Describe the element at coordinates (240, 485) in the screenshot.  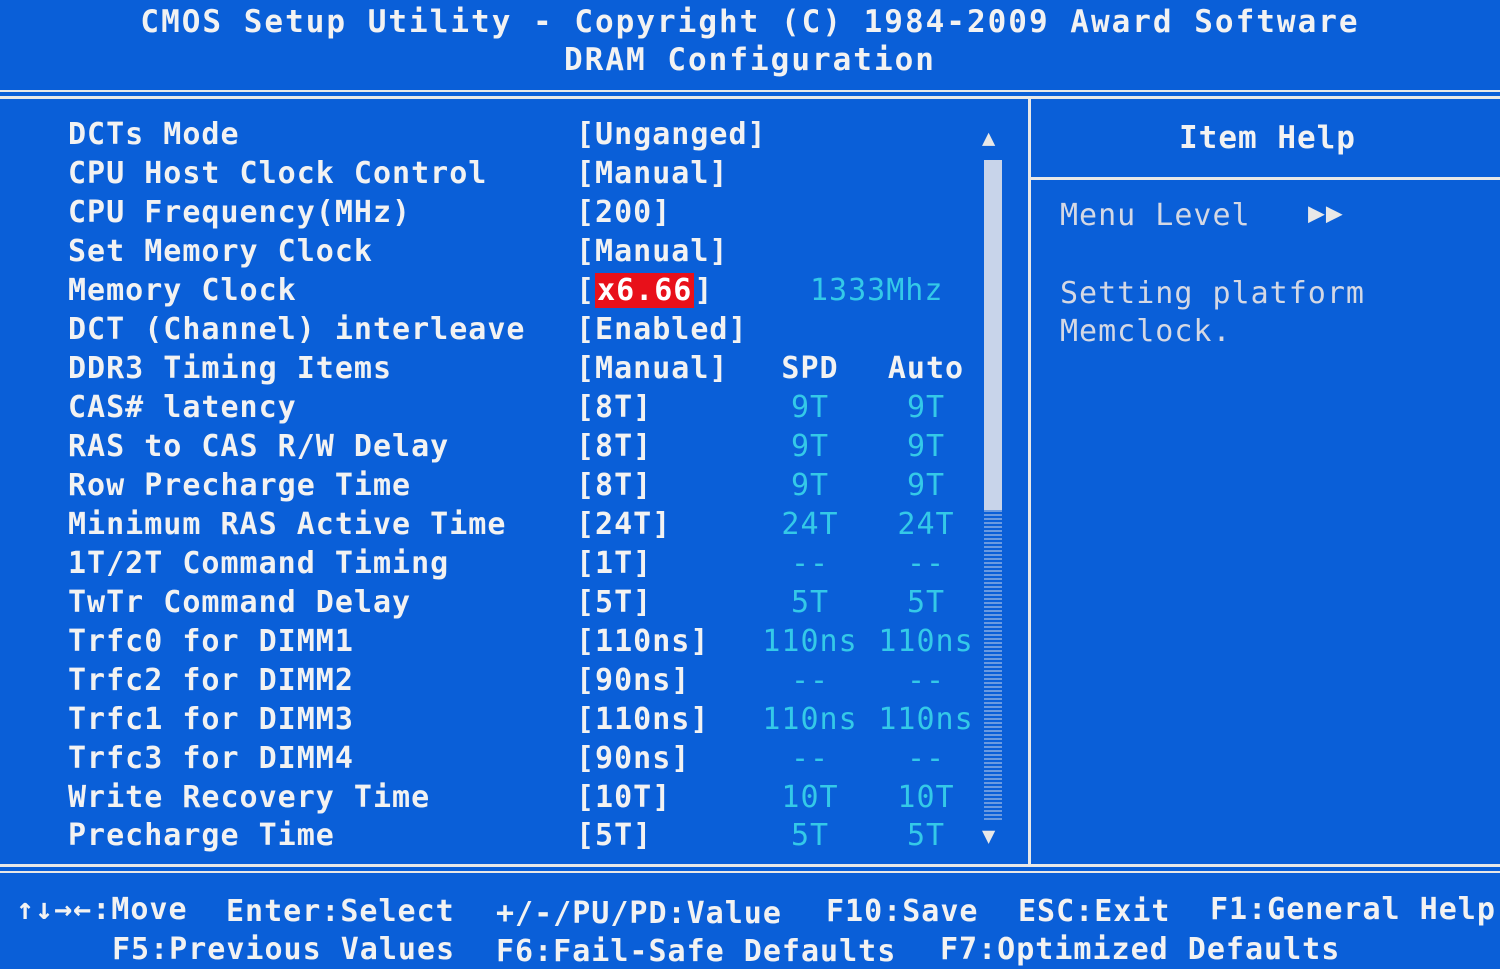
I see `setting-label: Row Precharge Time` at that location.